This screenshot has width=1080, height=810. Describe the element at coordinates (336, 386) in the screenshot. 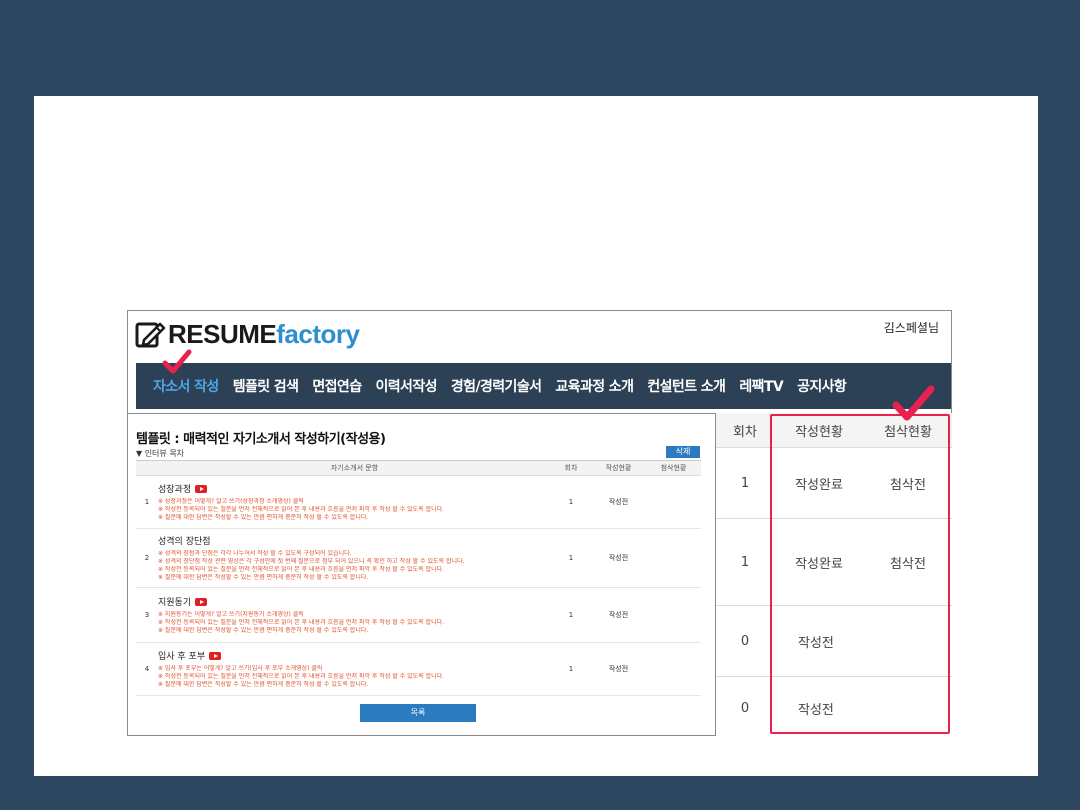

I see `nav-item-interview: 면접연습` at that location.